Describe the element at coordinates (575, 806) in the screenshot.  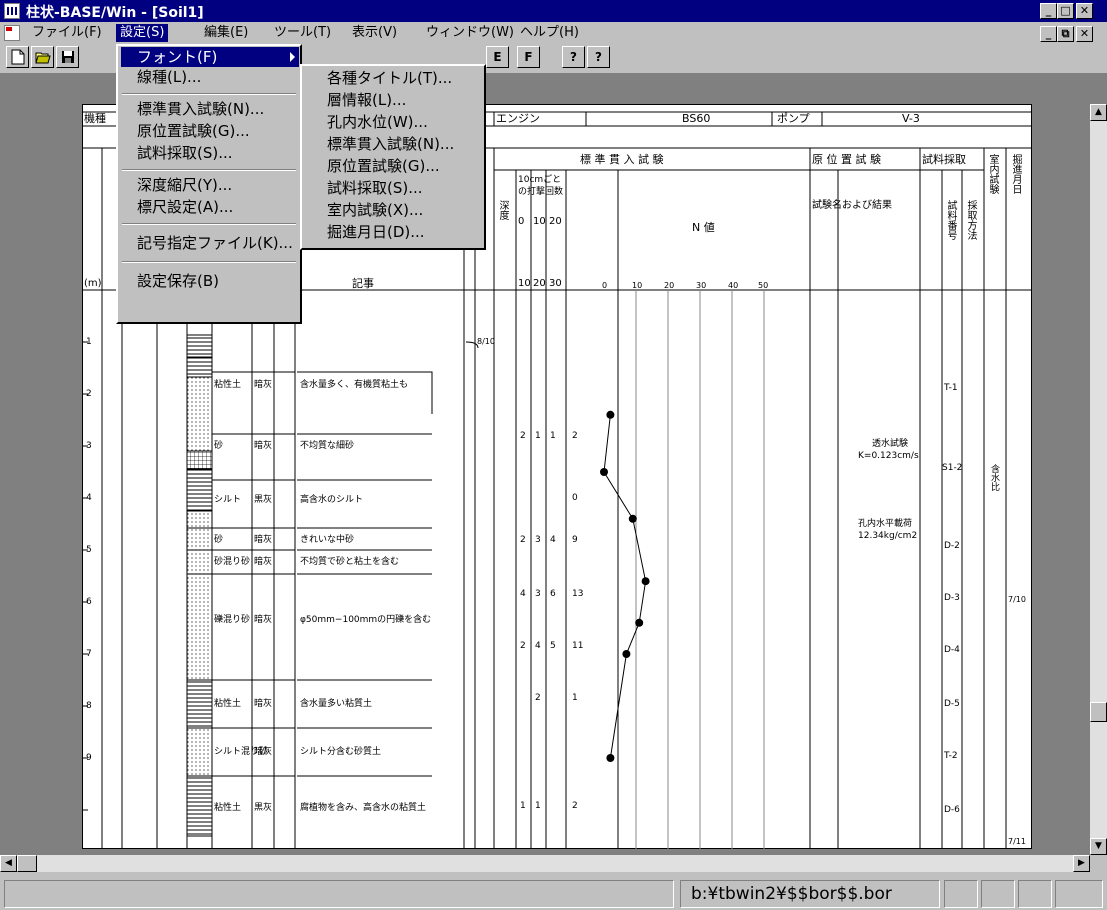
I see `blow-row-7-n: 2` at that location.